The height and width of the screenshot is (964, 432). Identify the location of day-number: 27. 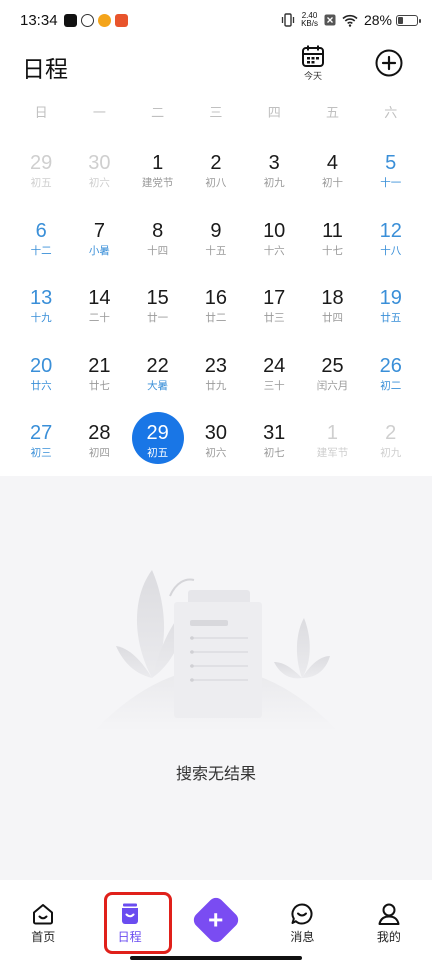
(41, 433).